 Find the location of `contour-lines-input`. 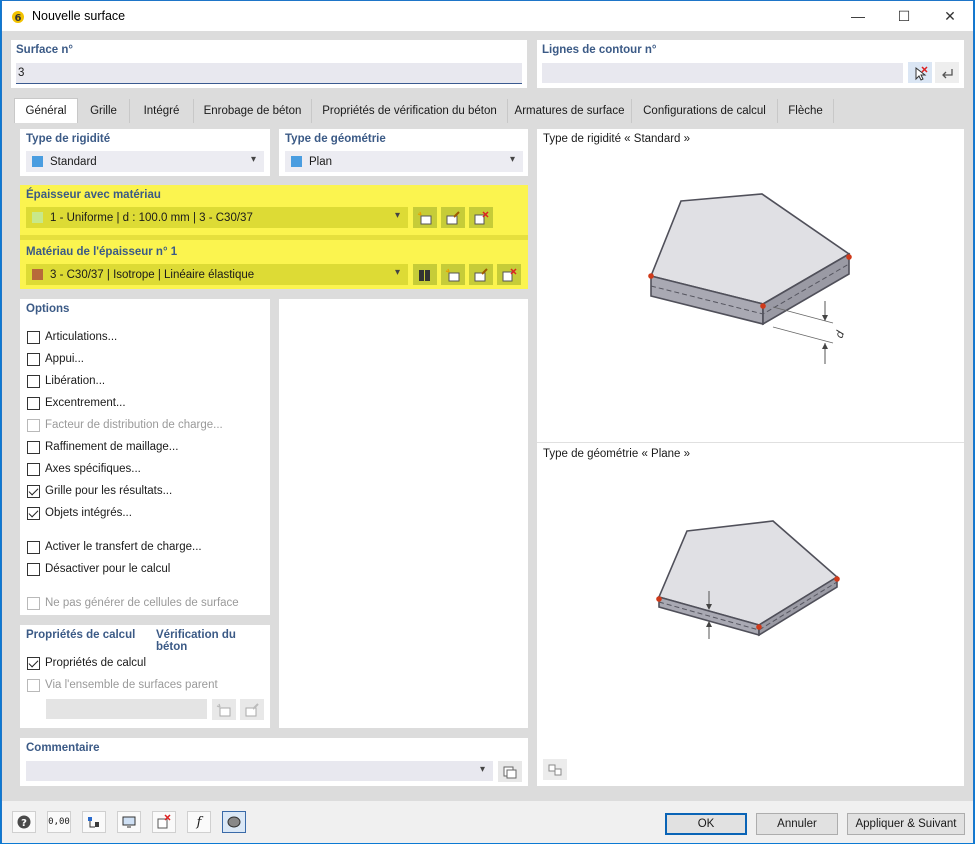

contour-lines-input is located at coordinates (722, 73).